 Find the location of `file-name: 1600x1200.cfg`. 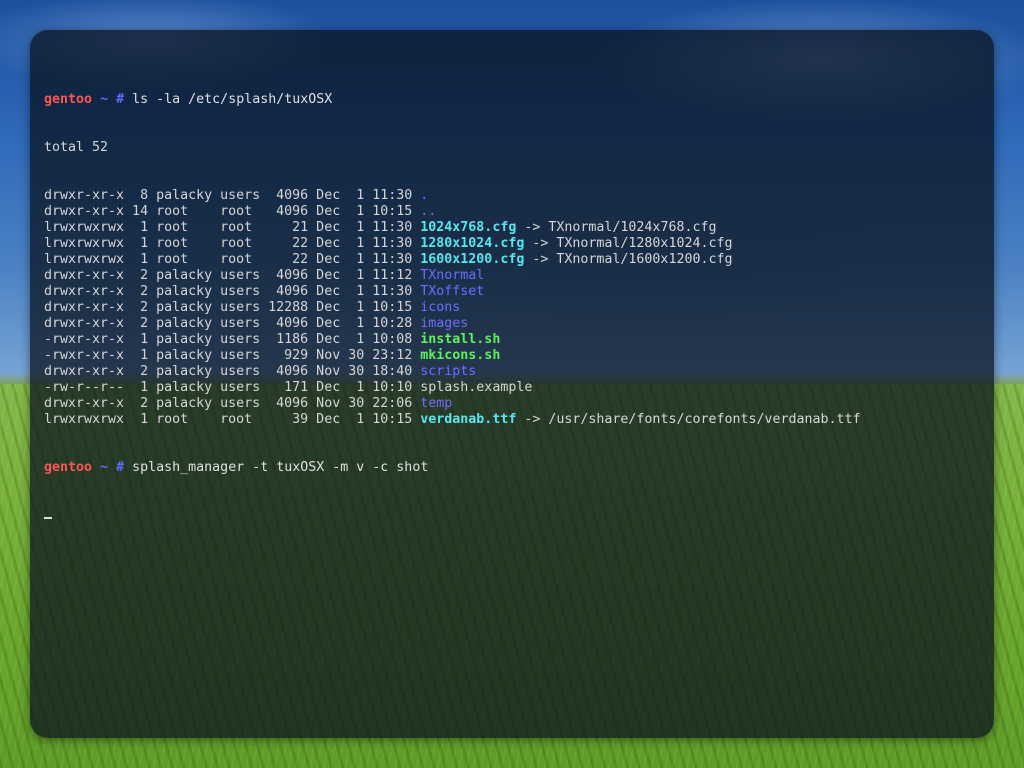

file-name: 1600x1200.cfg is located at coordinates (472, 259).